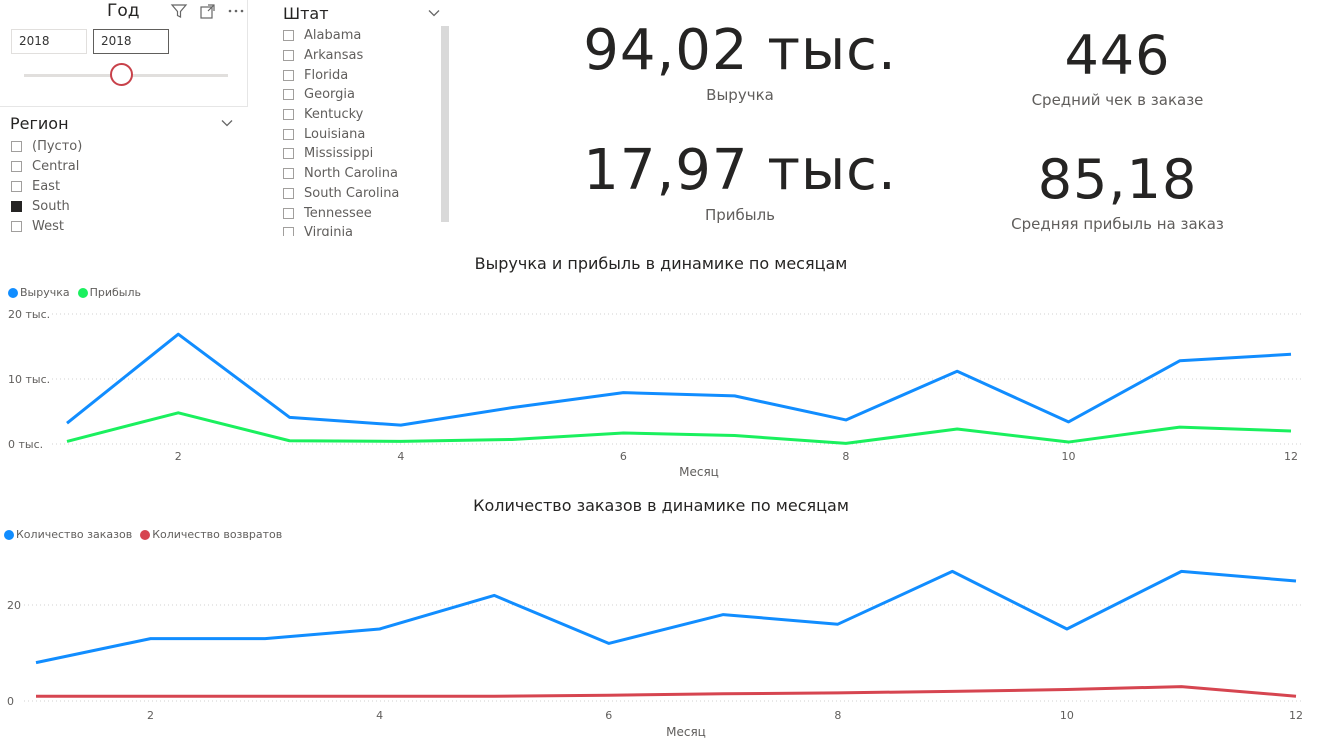  I want to click on legend-item-revenue: Выручка, so click(39, 292).